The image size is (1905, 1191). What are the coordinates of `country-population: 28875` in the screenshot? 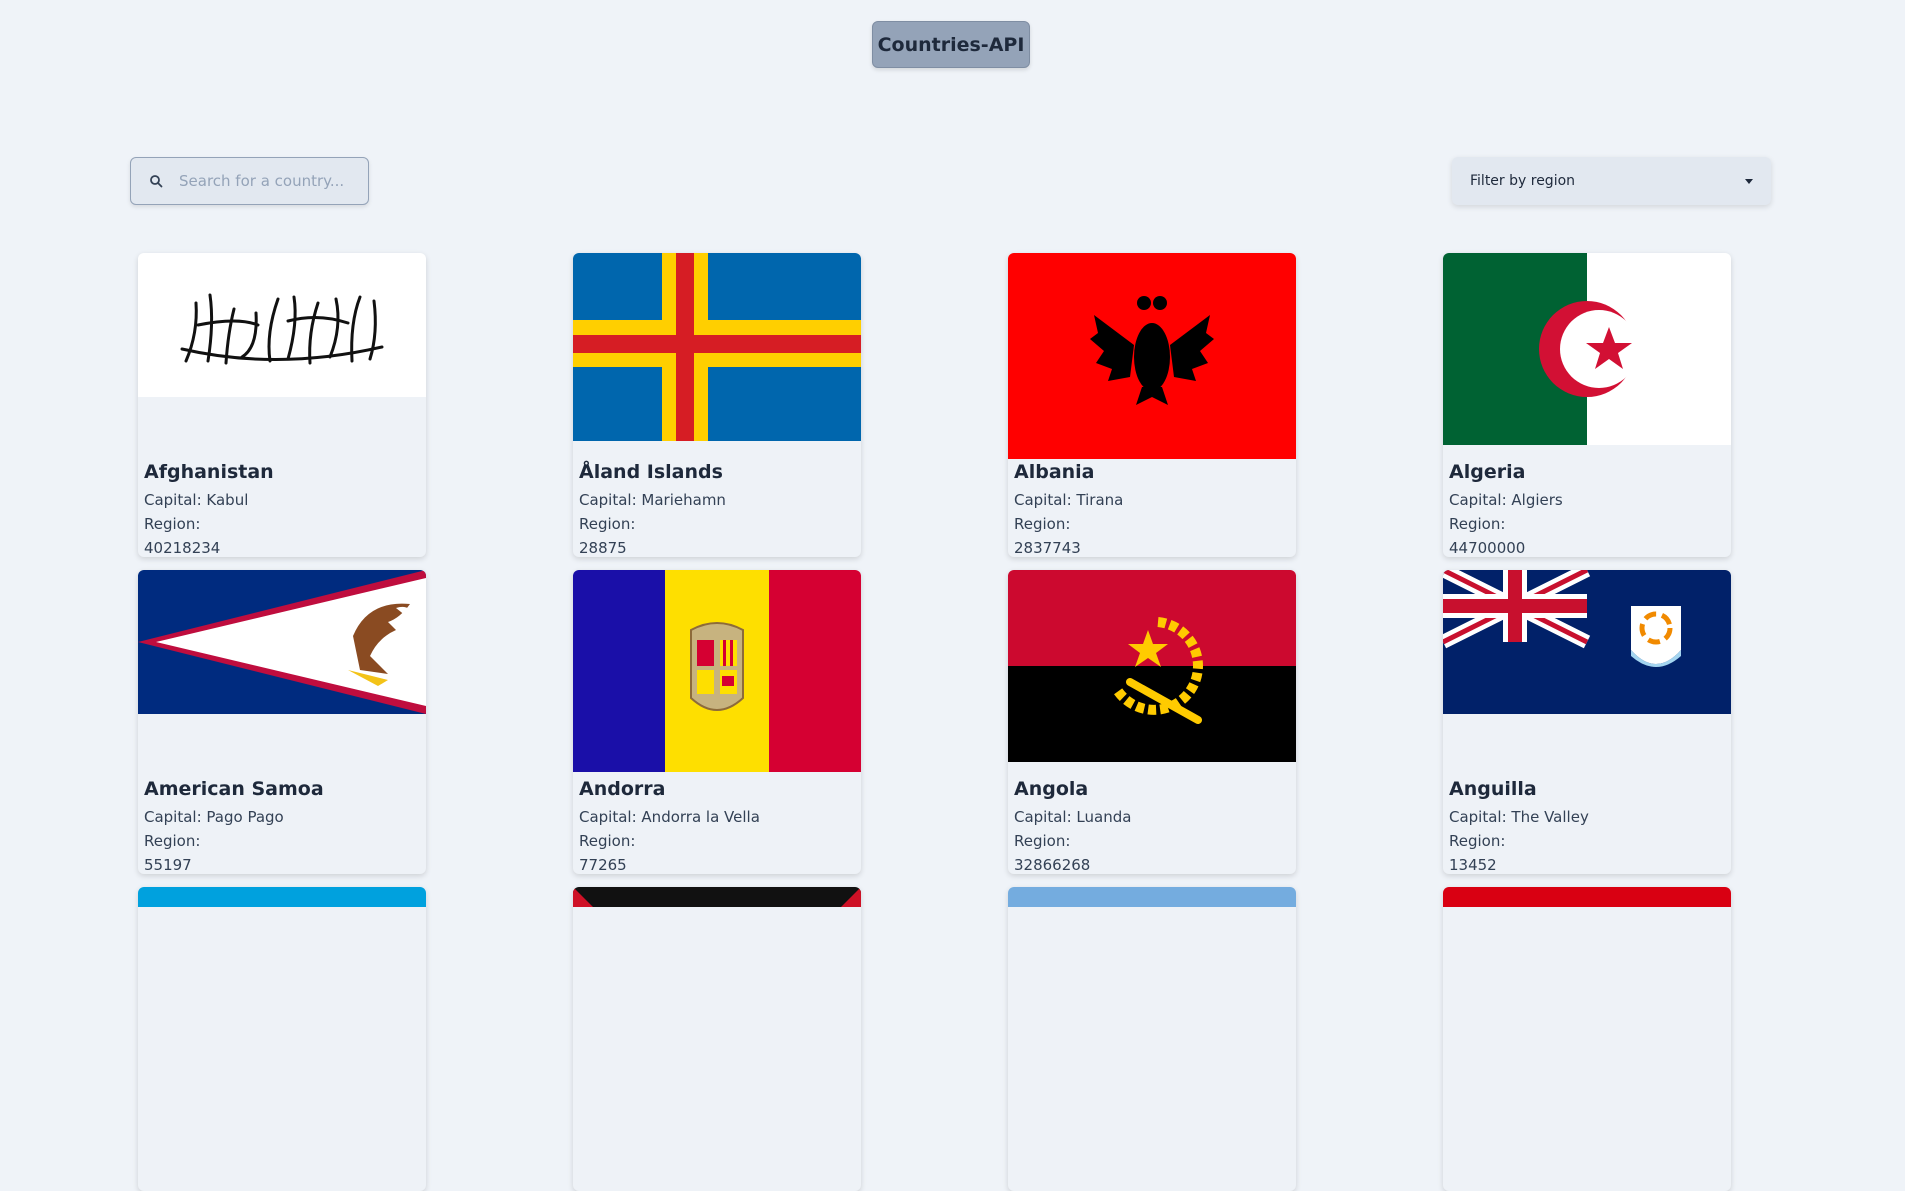 It's located at (603, 548).